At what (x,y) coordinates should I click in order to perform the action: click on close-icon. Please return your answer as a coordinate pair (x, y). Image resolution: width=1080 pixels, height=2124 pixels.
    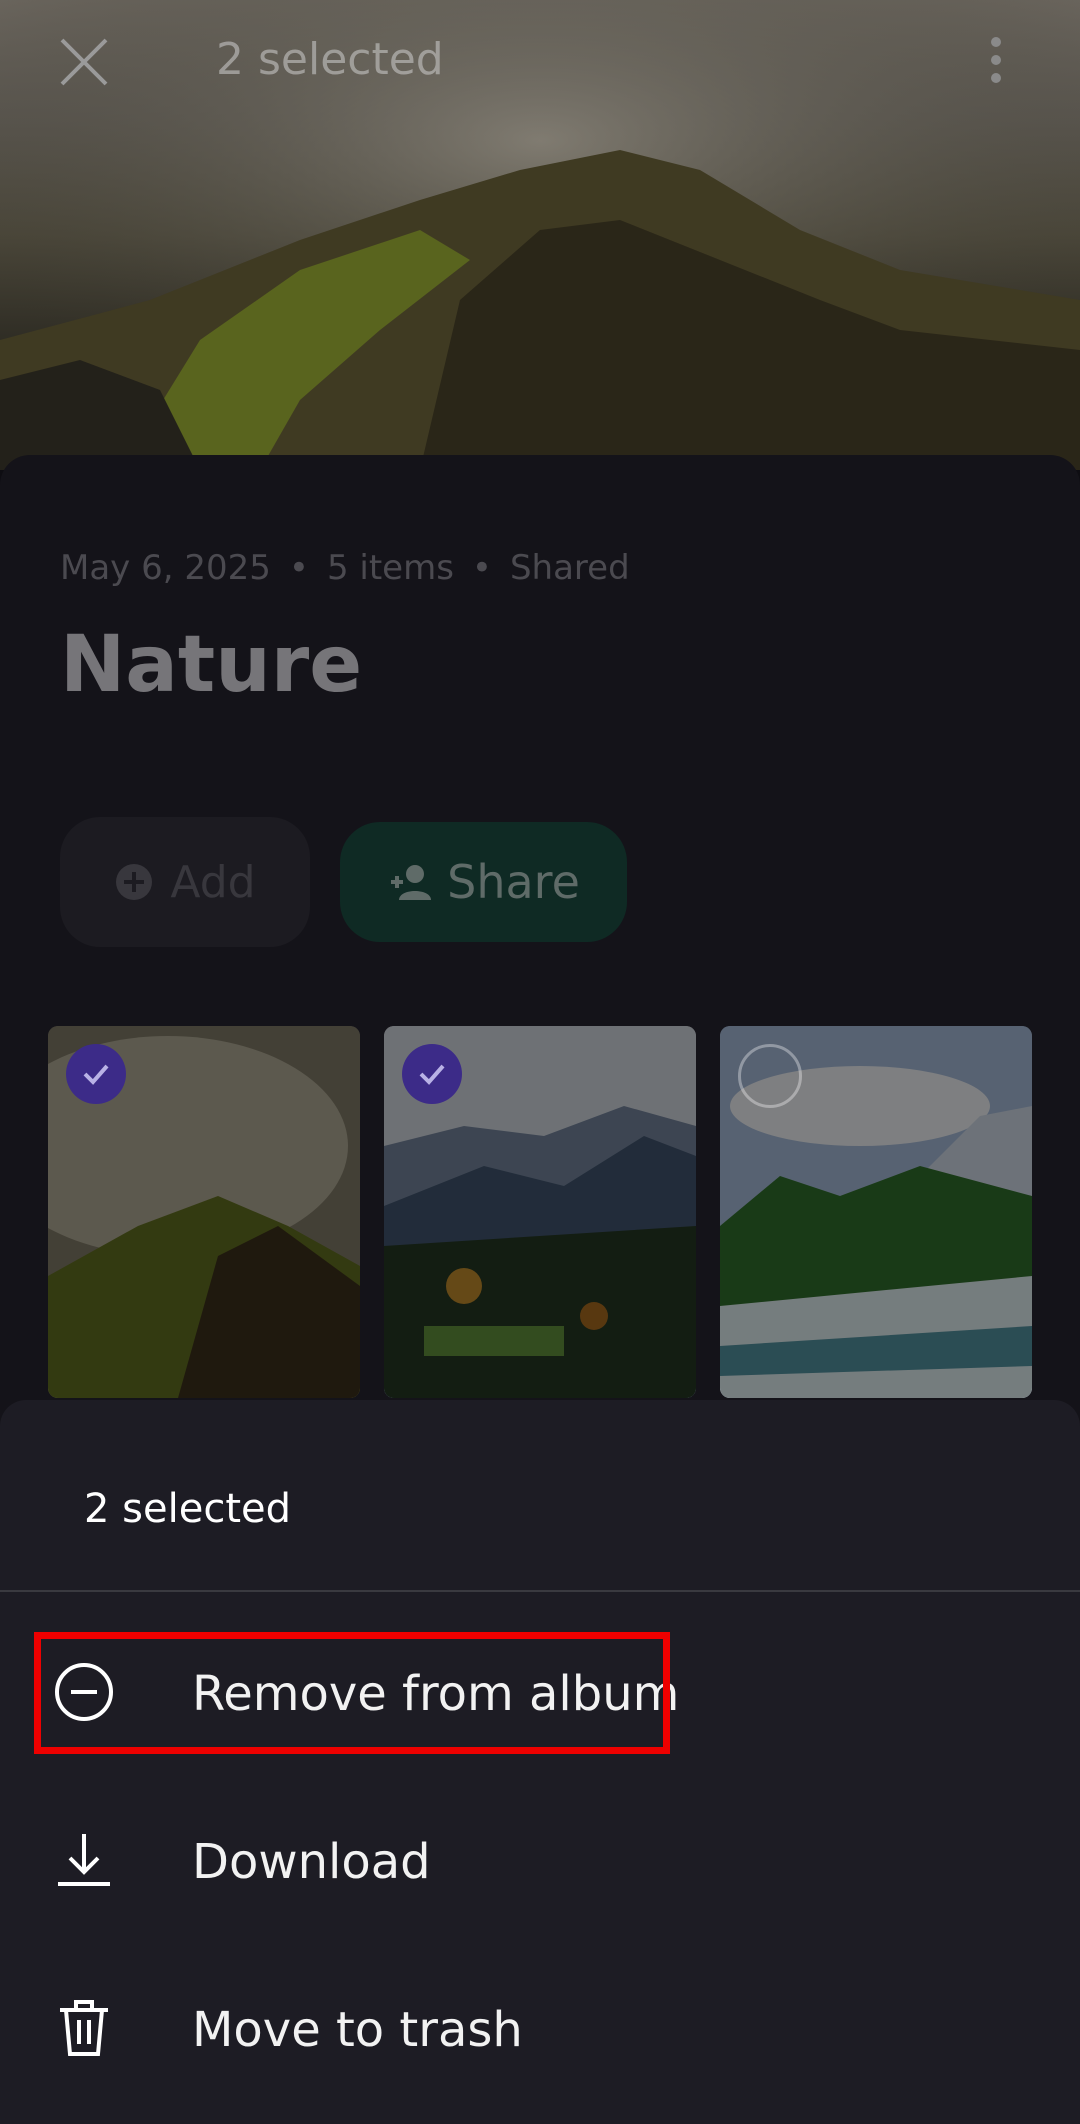
    Looking at the image, I should click on (84, 62).